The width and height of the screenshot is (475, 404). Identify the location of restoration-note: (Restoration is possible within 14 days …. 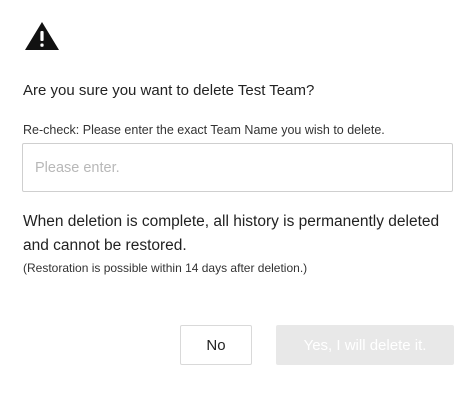
(165, 268).